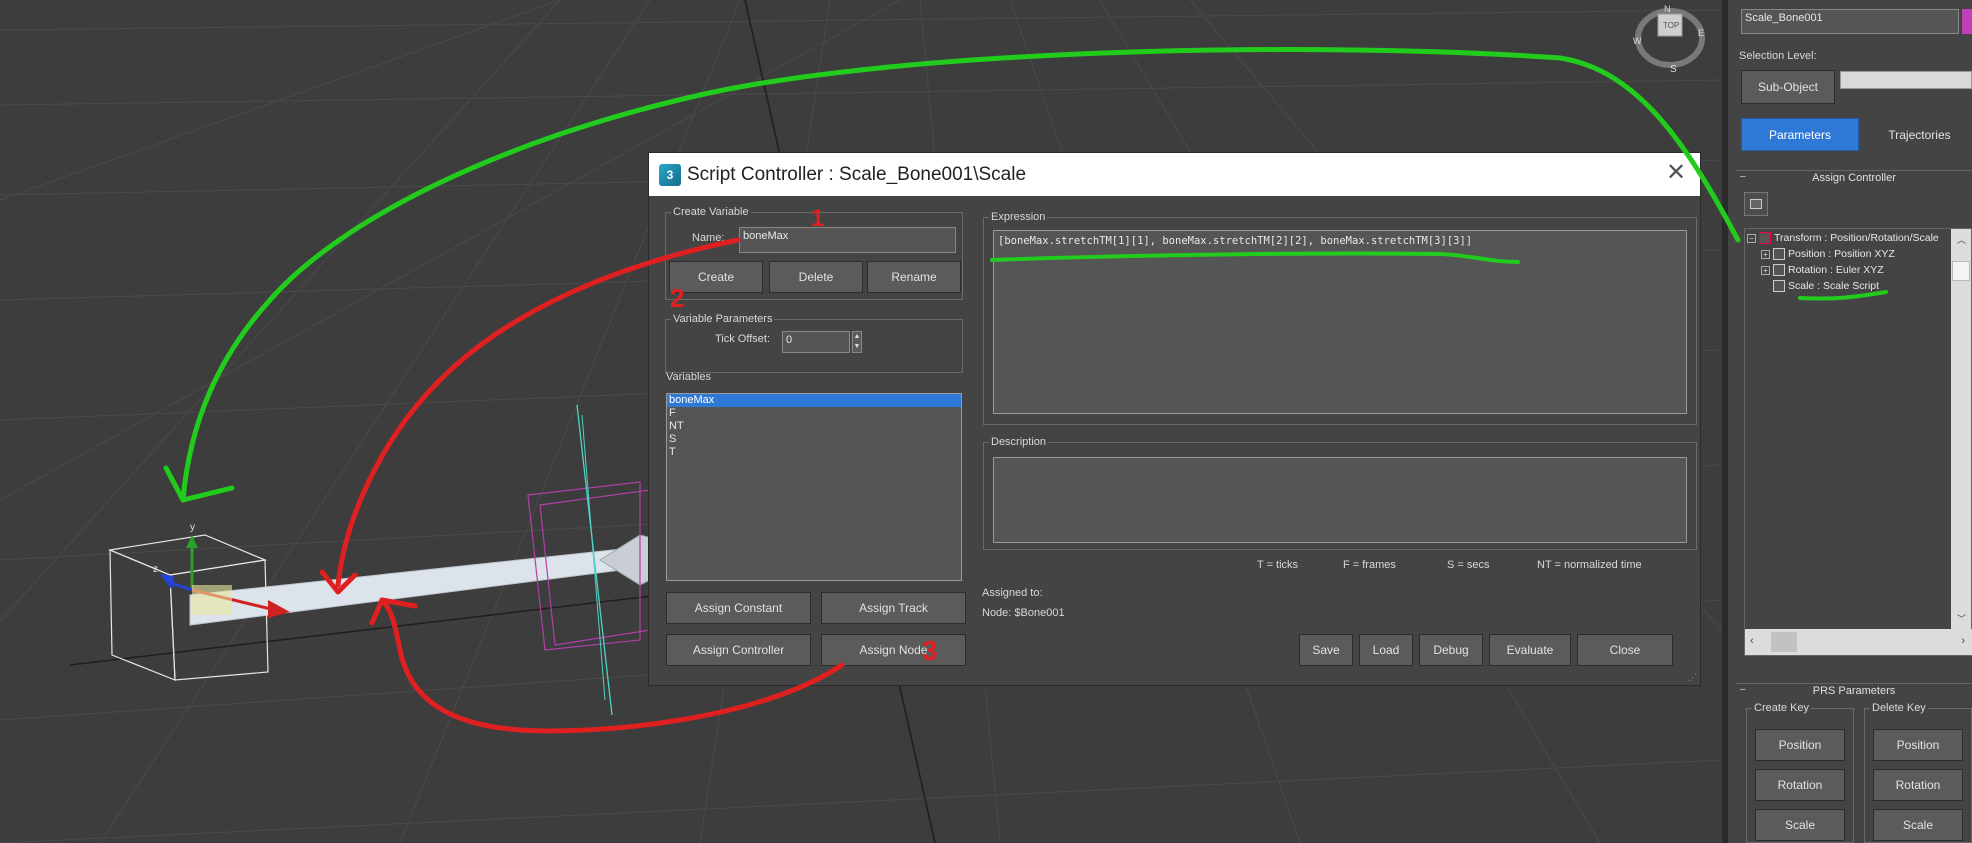 This screenshot has width=1972, height=843. What do you see at coordinates (893, 608) in the screenshot?
I see `assign-track-button: Assign Track` at bounding box center [893, 608].